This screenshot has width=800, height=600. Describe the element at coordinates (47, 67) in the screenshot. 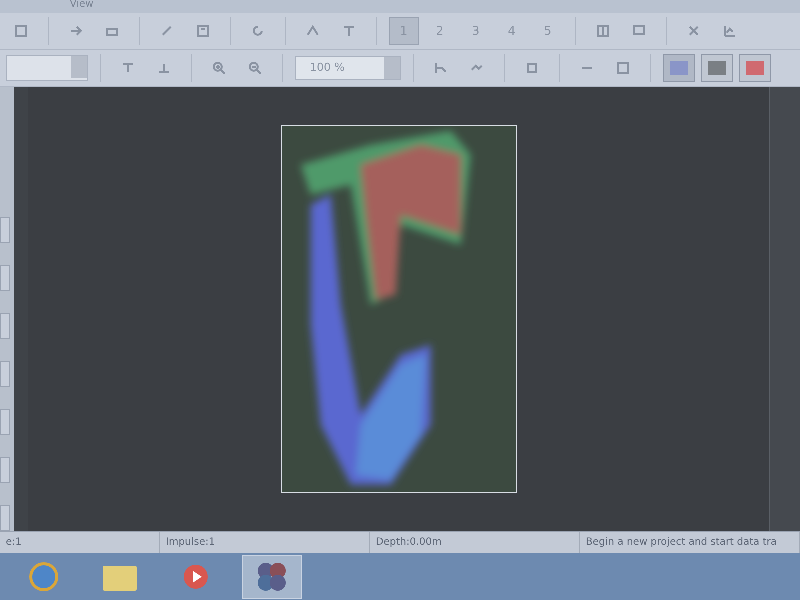

I see `dropdown` at that location.